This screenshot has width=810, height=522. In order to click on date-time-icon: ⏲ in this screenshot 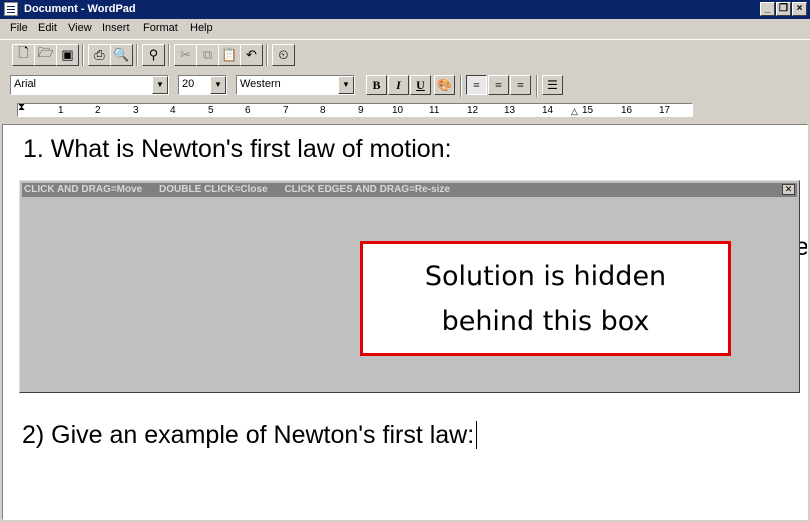, I will do `click(283, 55)`.